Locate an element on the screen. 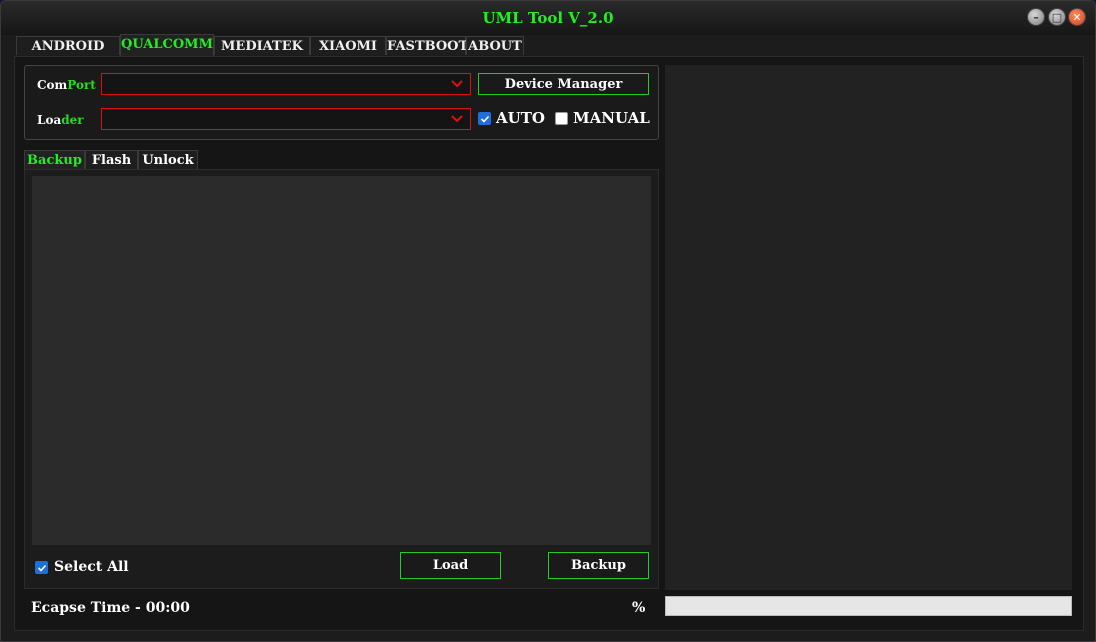  minimize-button: – is located at coordinates (1036, 17).